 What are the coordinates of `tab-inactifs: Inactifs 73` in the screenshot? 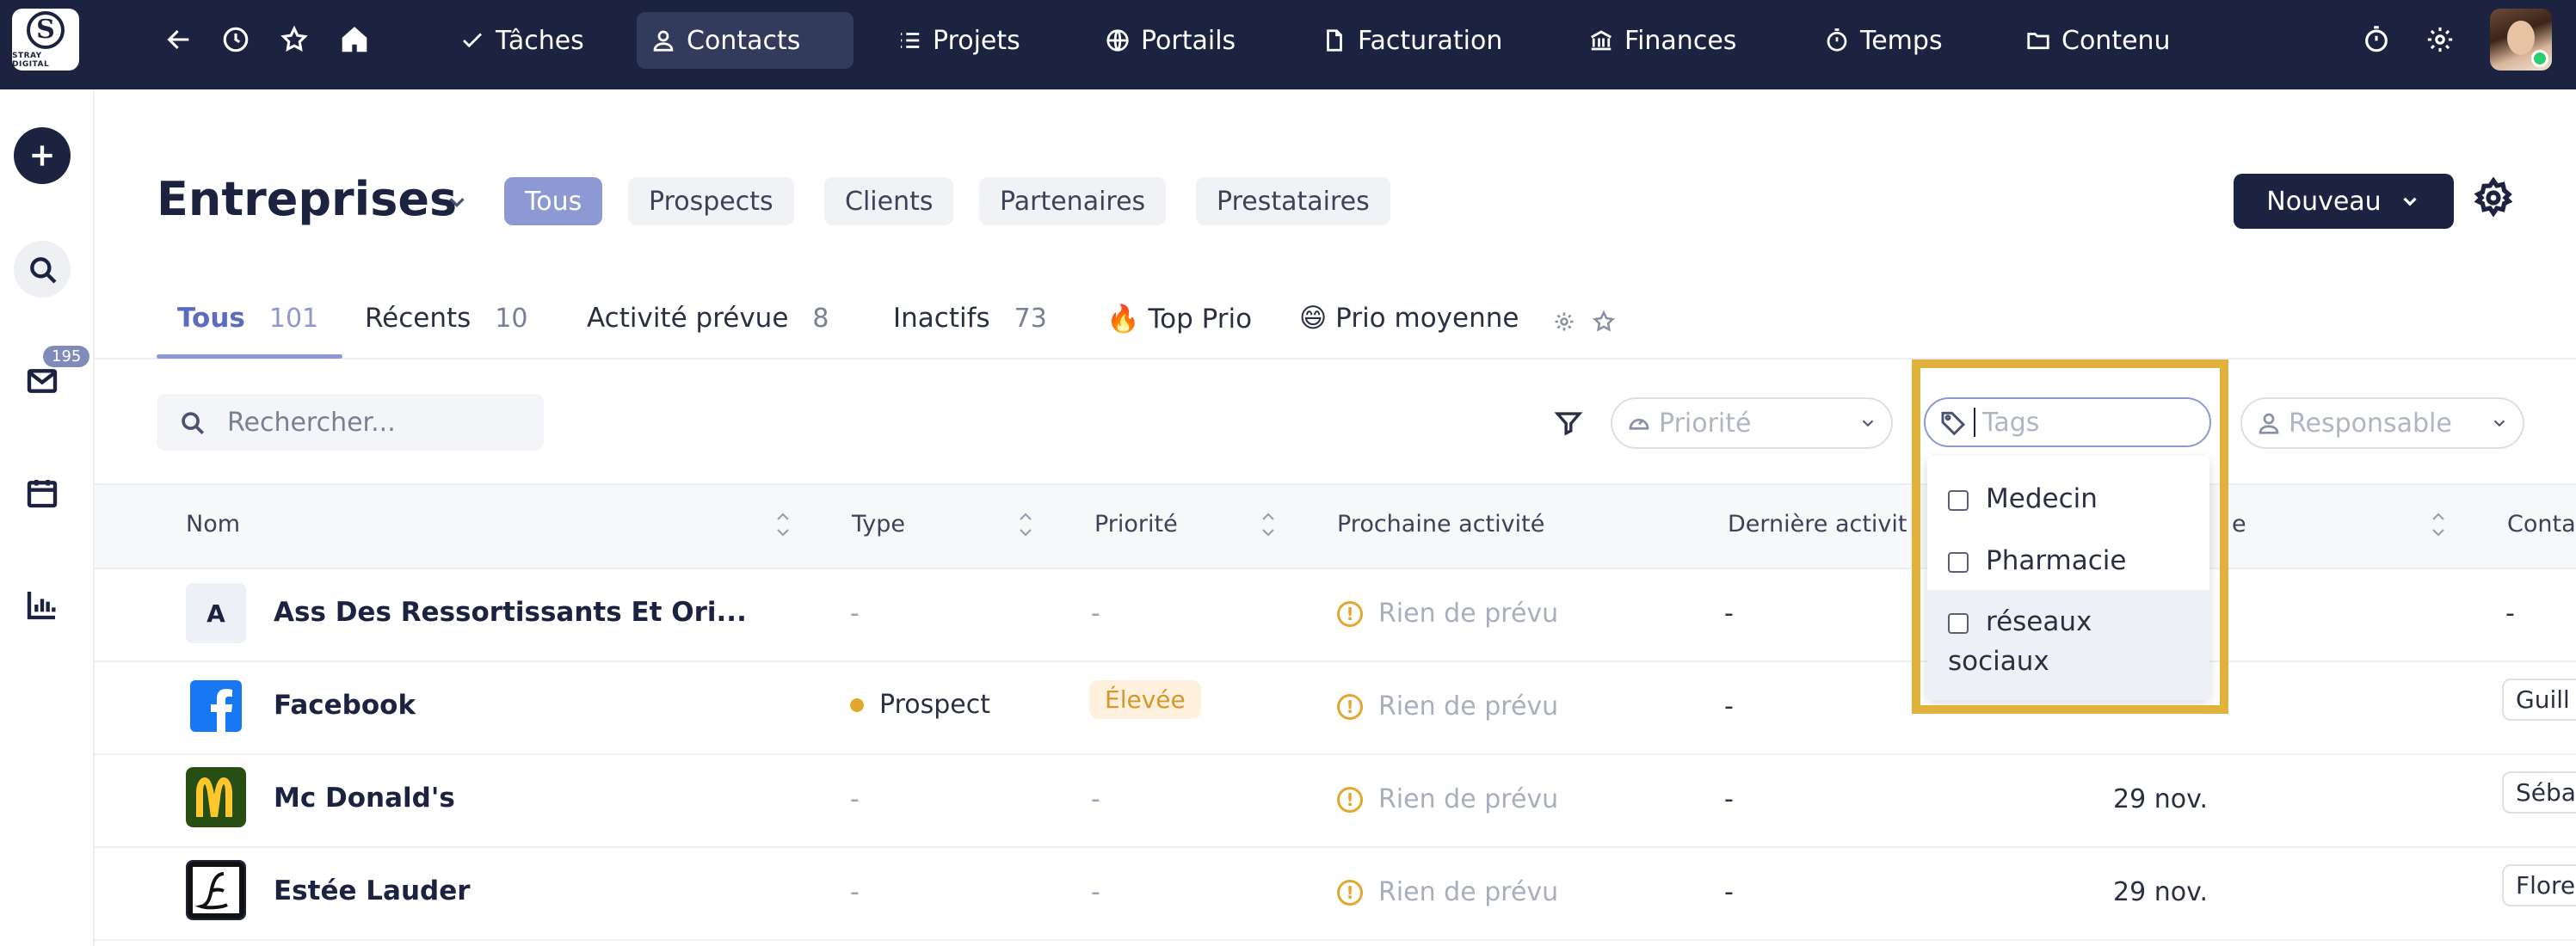 It's located at (970, 318).